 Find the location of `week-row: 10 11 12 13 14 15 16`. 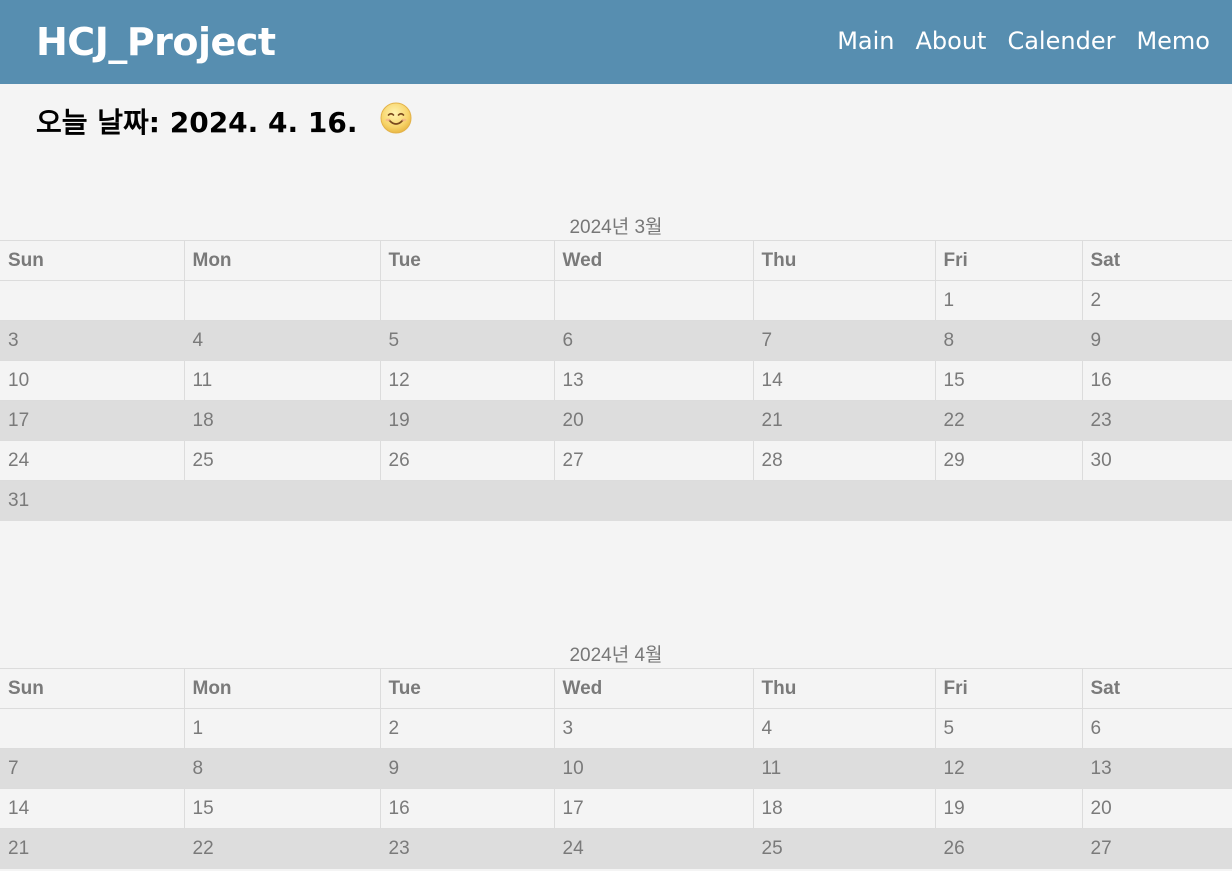

week-row: 10 11 12 13 14 15 16 is located at coordinates (616, 380).